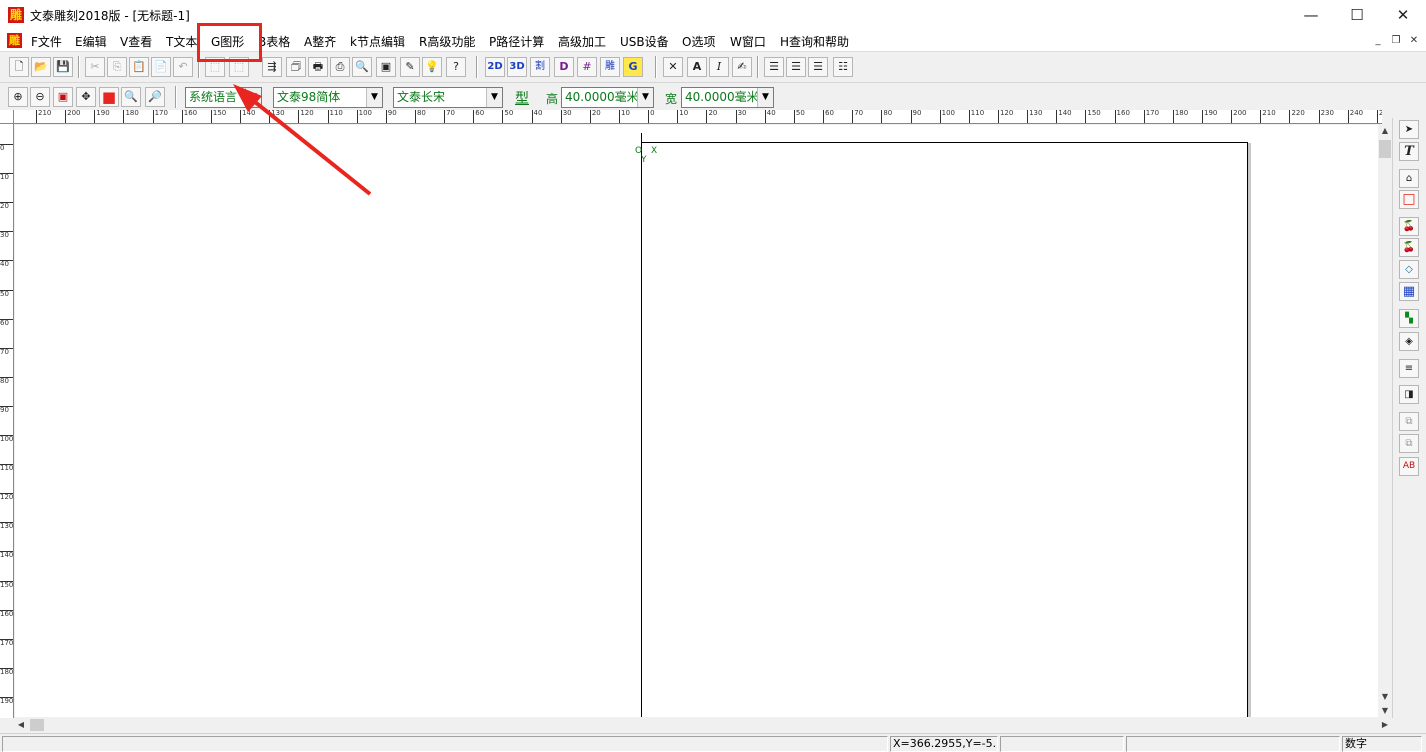 This screenshot has width=1426, height=752. I want to click on select-arrow-icon: ➤, so click(1409, 129).